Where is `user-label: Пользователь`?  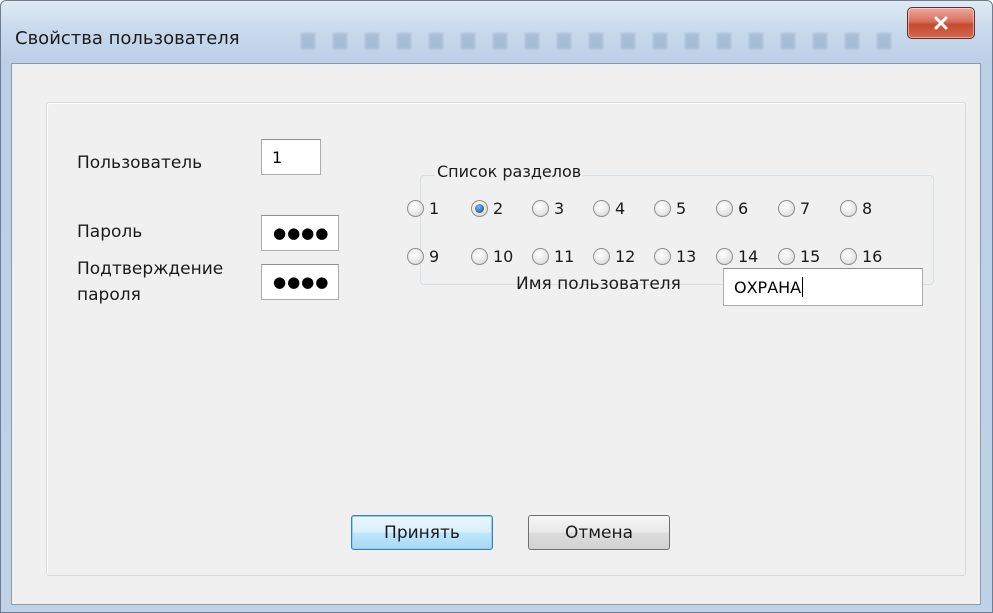 user-label: Пользователь is located at coordinates (140, 163).